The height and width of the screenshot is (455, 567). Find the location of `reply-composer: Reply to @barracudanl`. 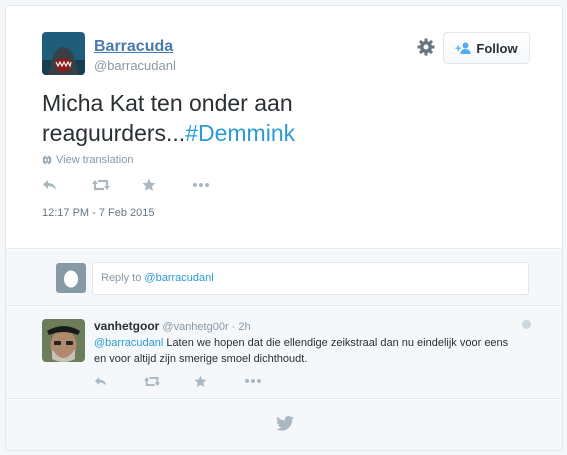

reply-composer: Reply to @barracudanl is located at coordinates (284, 278).